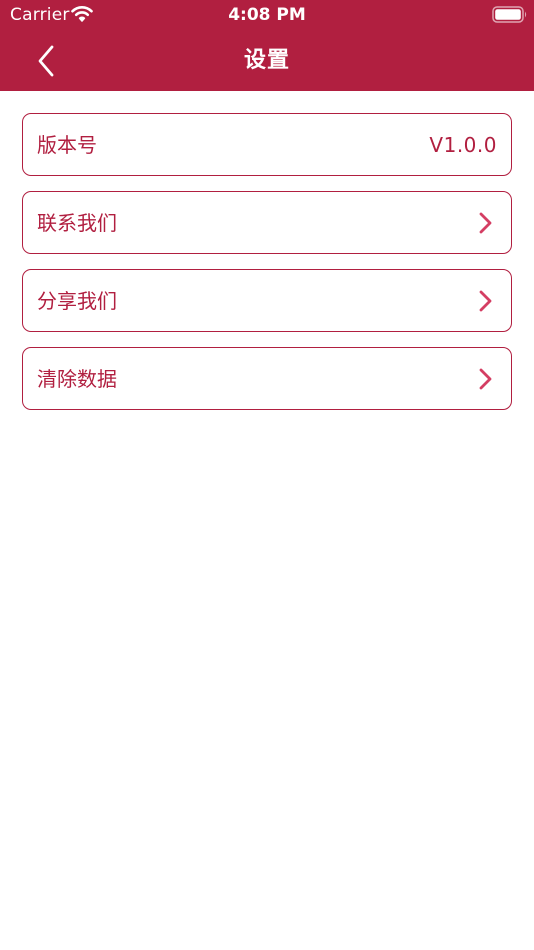 The height and width of the screenshot is (950, 534). I want to click on status-bar: Carrier 4:08 PM, so click(267, 15).